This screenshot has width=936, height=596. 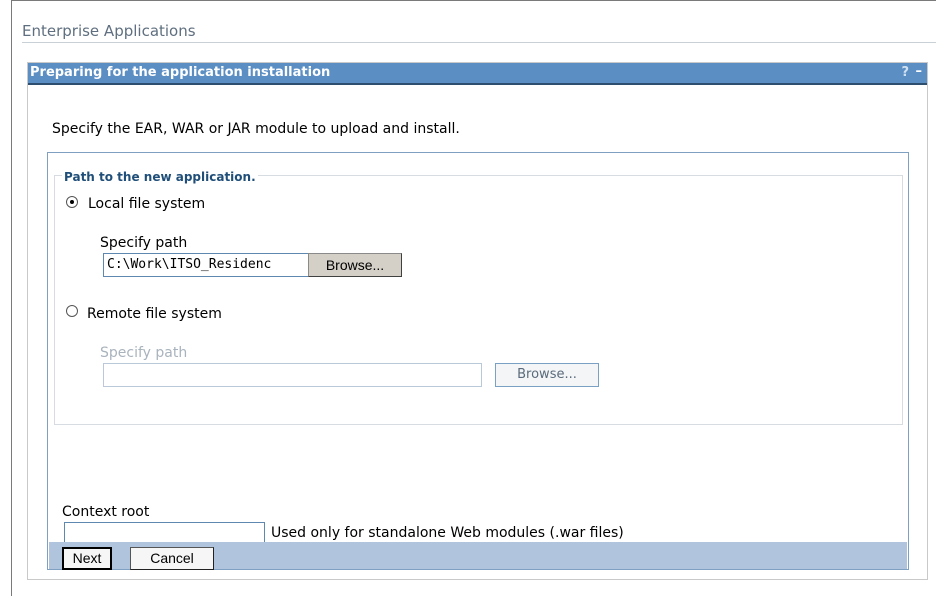 What do you see at coordinates (206, 265) in the screenshot?
I see `local-path-input: C:\Work\ITSO_Residenc` at bounding box center [206, 265].